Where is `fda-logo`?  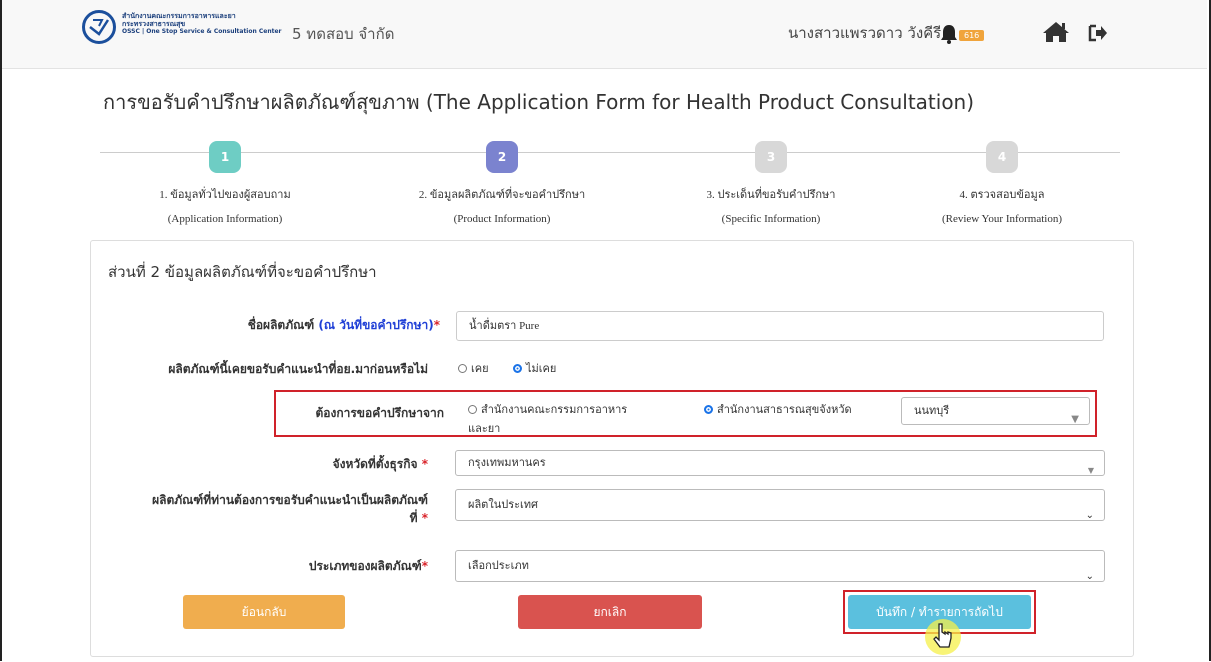
fda-logo is located at coordinates (99, 27).